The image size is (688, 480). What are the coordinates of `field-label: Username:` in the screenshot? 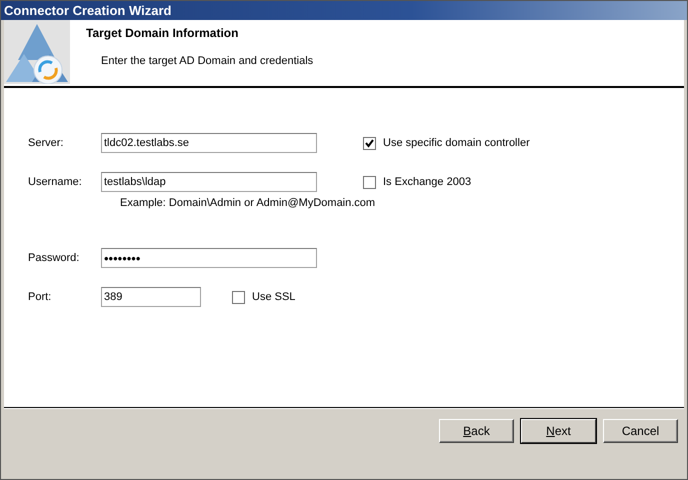 It's located at (55, 182).